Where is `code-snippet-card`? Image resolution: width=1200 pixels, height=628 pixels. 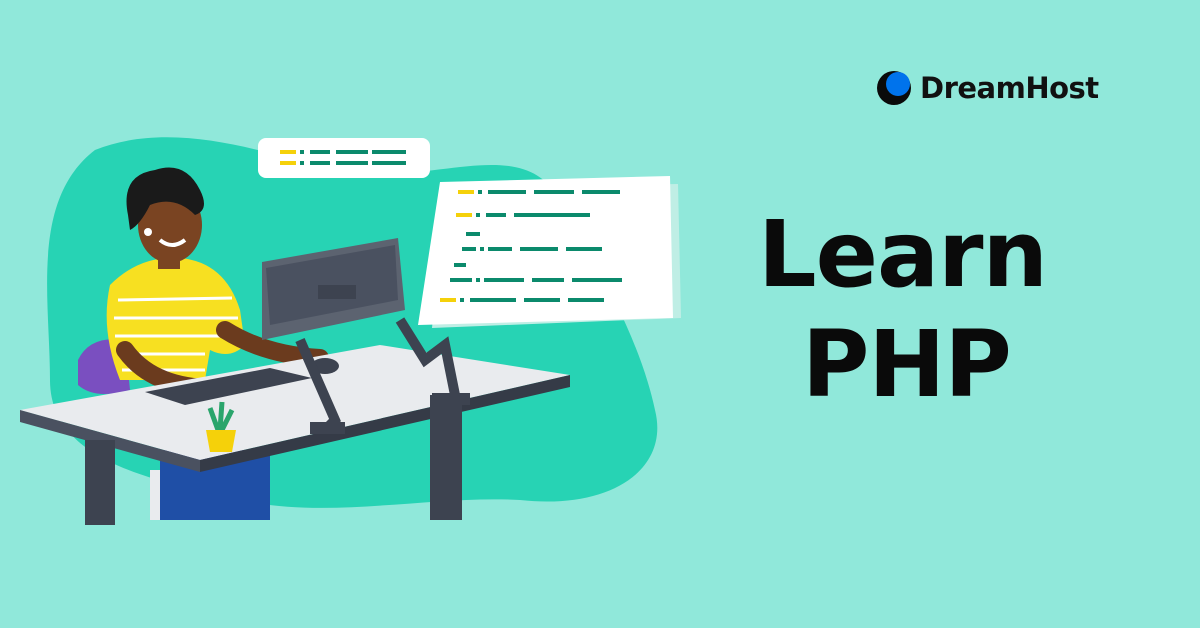 code-snippet-card is located at coordinates (344, 158).